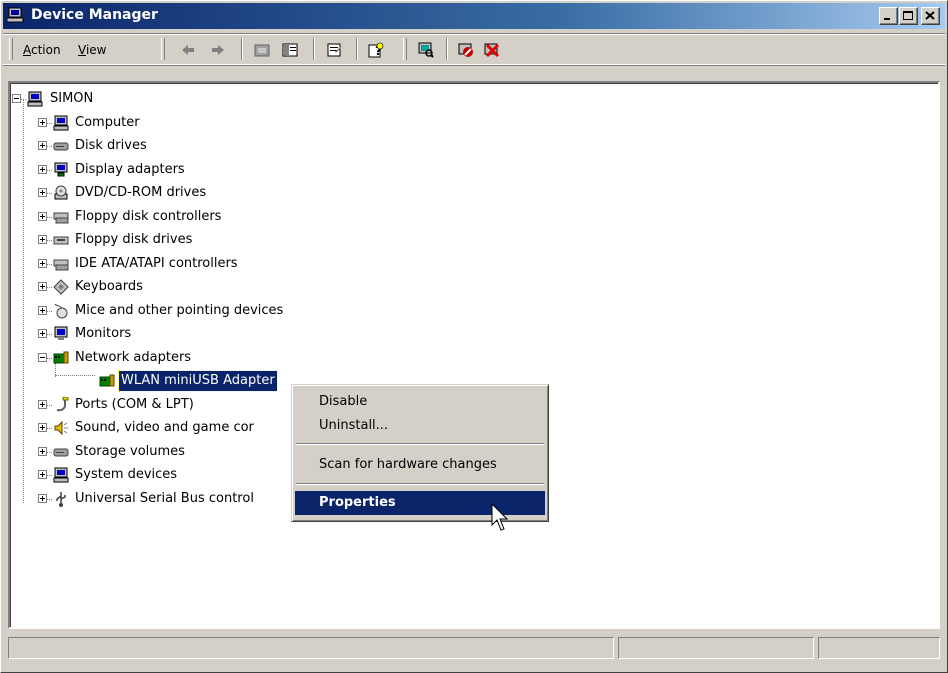  Describe the element at coordinates (500, 517) in the screenshot. I see `mouse-cursor-icon` at that location.